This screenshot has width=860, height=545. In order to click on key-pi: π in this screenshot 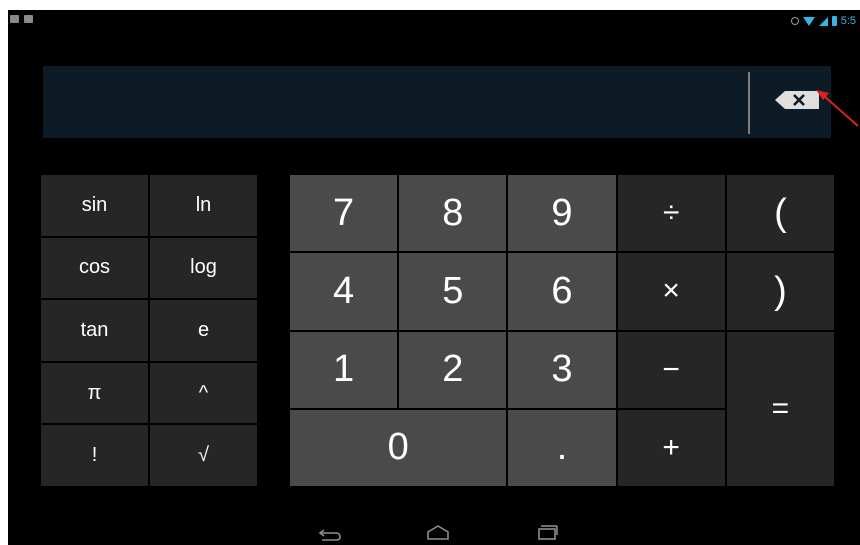, I will do `click(94, 393)`.